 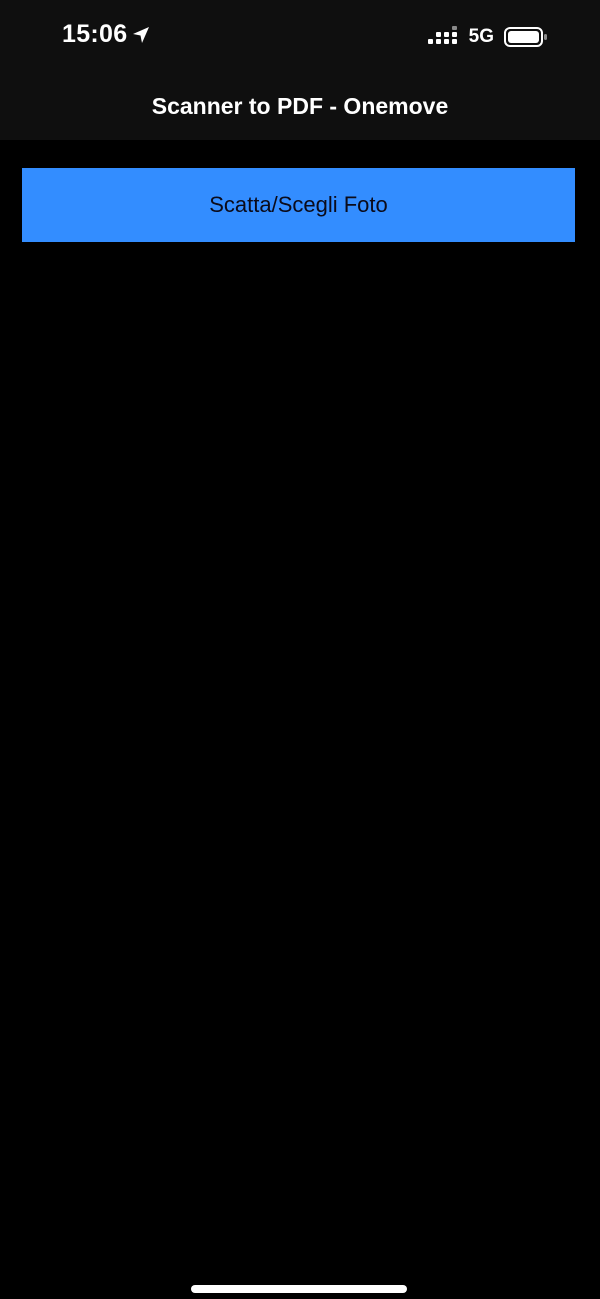 What do you see at coordinates (95, 34) in the screenshot?
I see `status-time: 15:06` at bounding box center [95, 34].